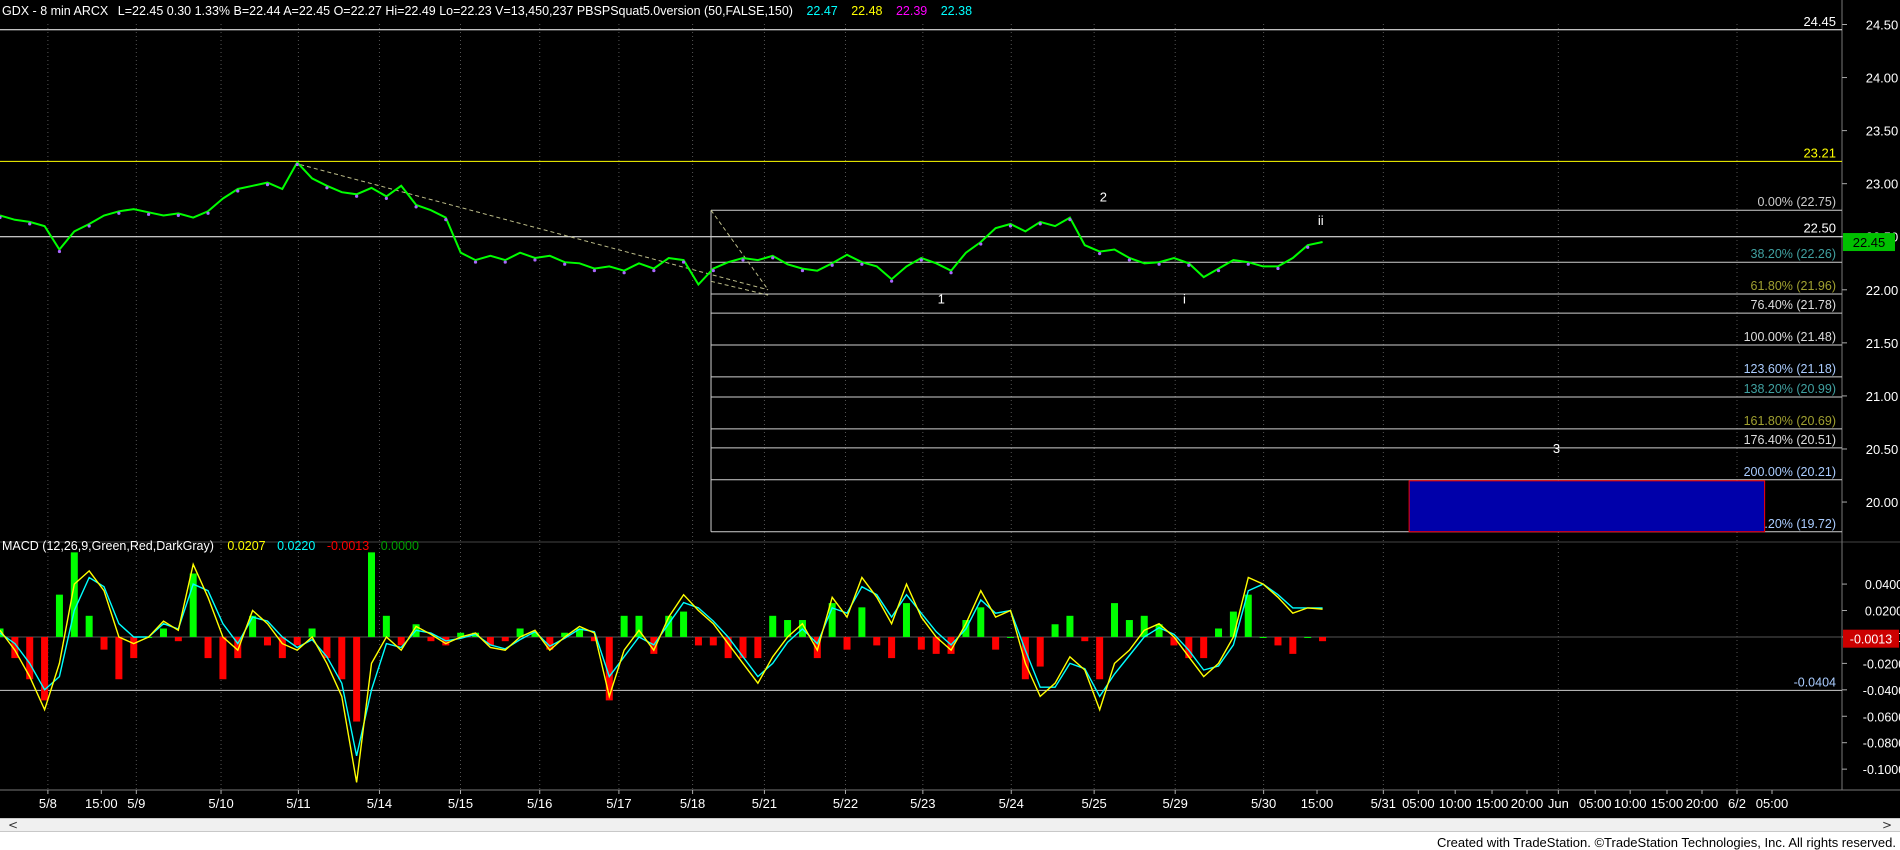 This screenshot has height=850, width=1900. I want to click on macd-reference-label: -0.0404, so click(1815, 682).